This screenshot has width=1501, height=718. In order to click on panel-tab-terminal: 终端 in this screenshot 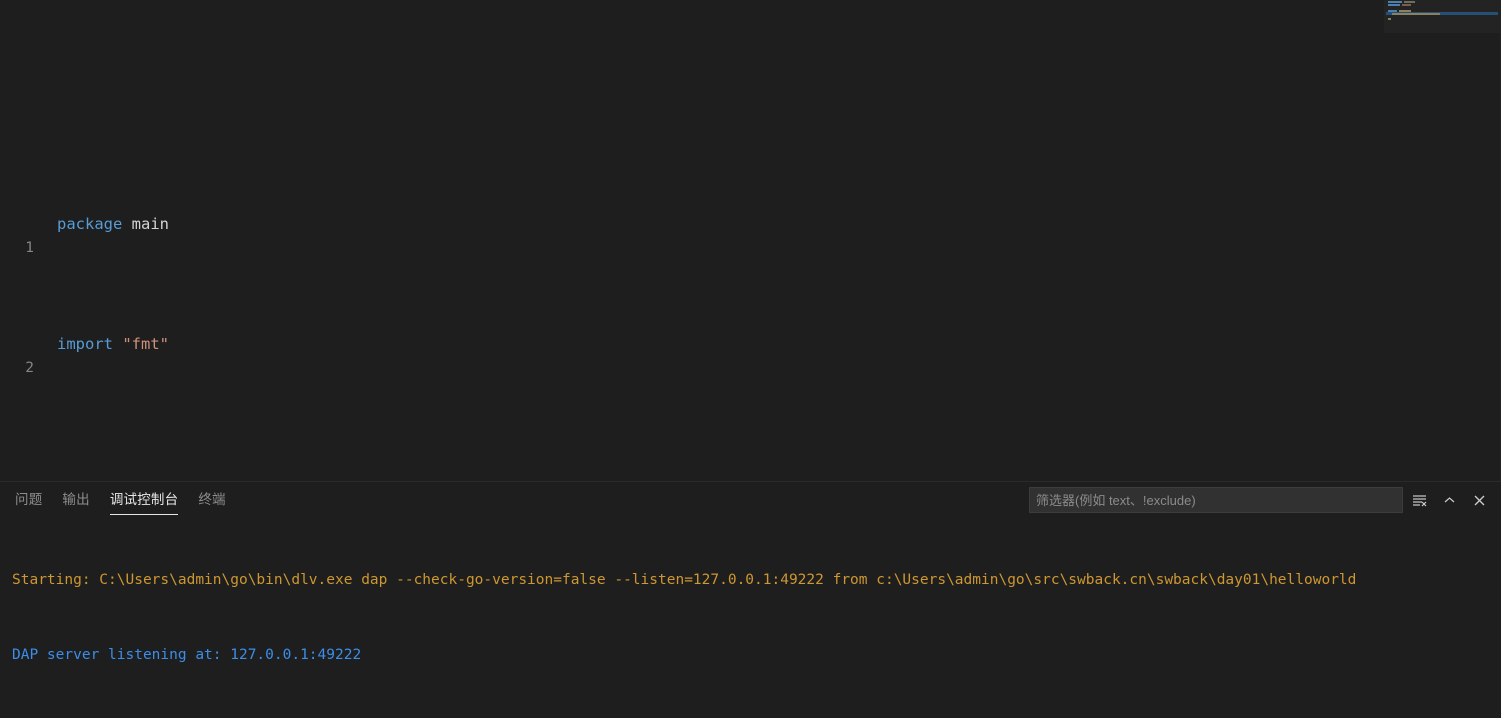, I will do `click(211, 500)`.